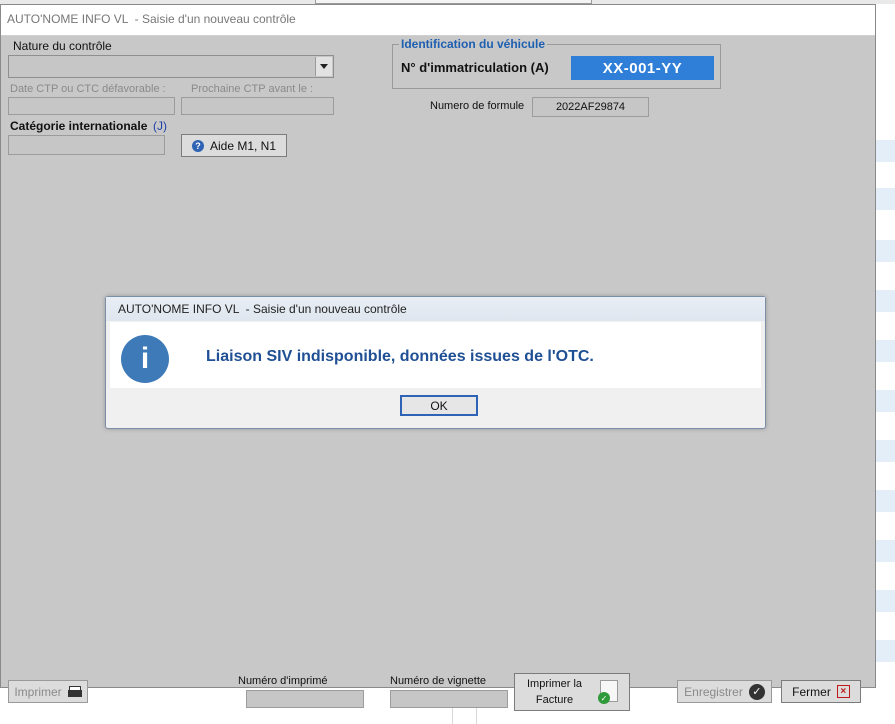  I want to click on categorie-label: Catégorie internationale, so click(79, 126).